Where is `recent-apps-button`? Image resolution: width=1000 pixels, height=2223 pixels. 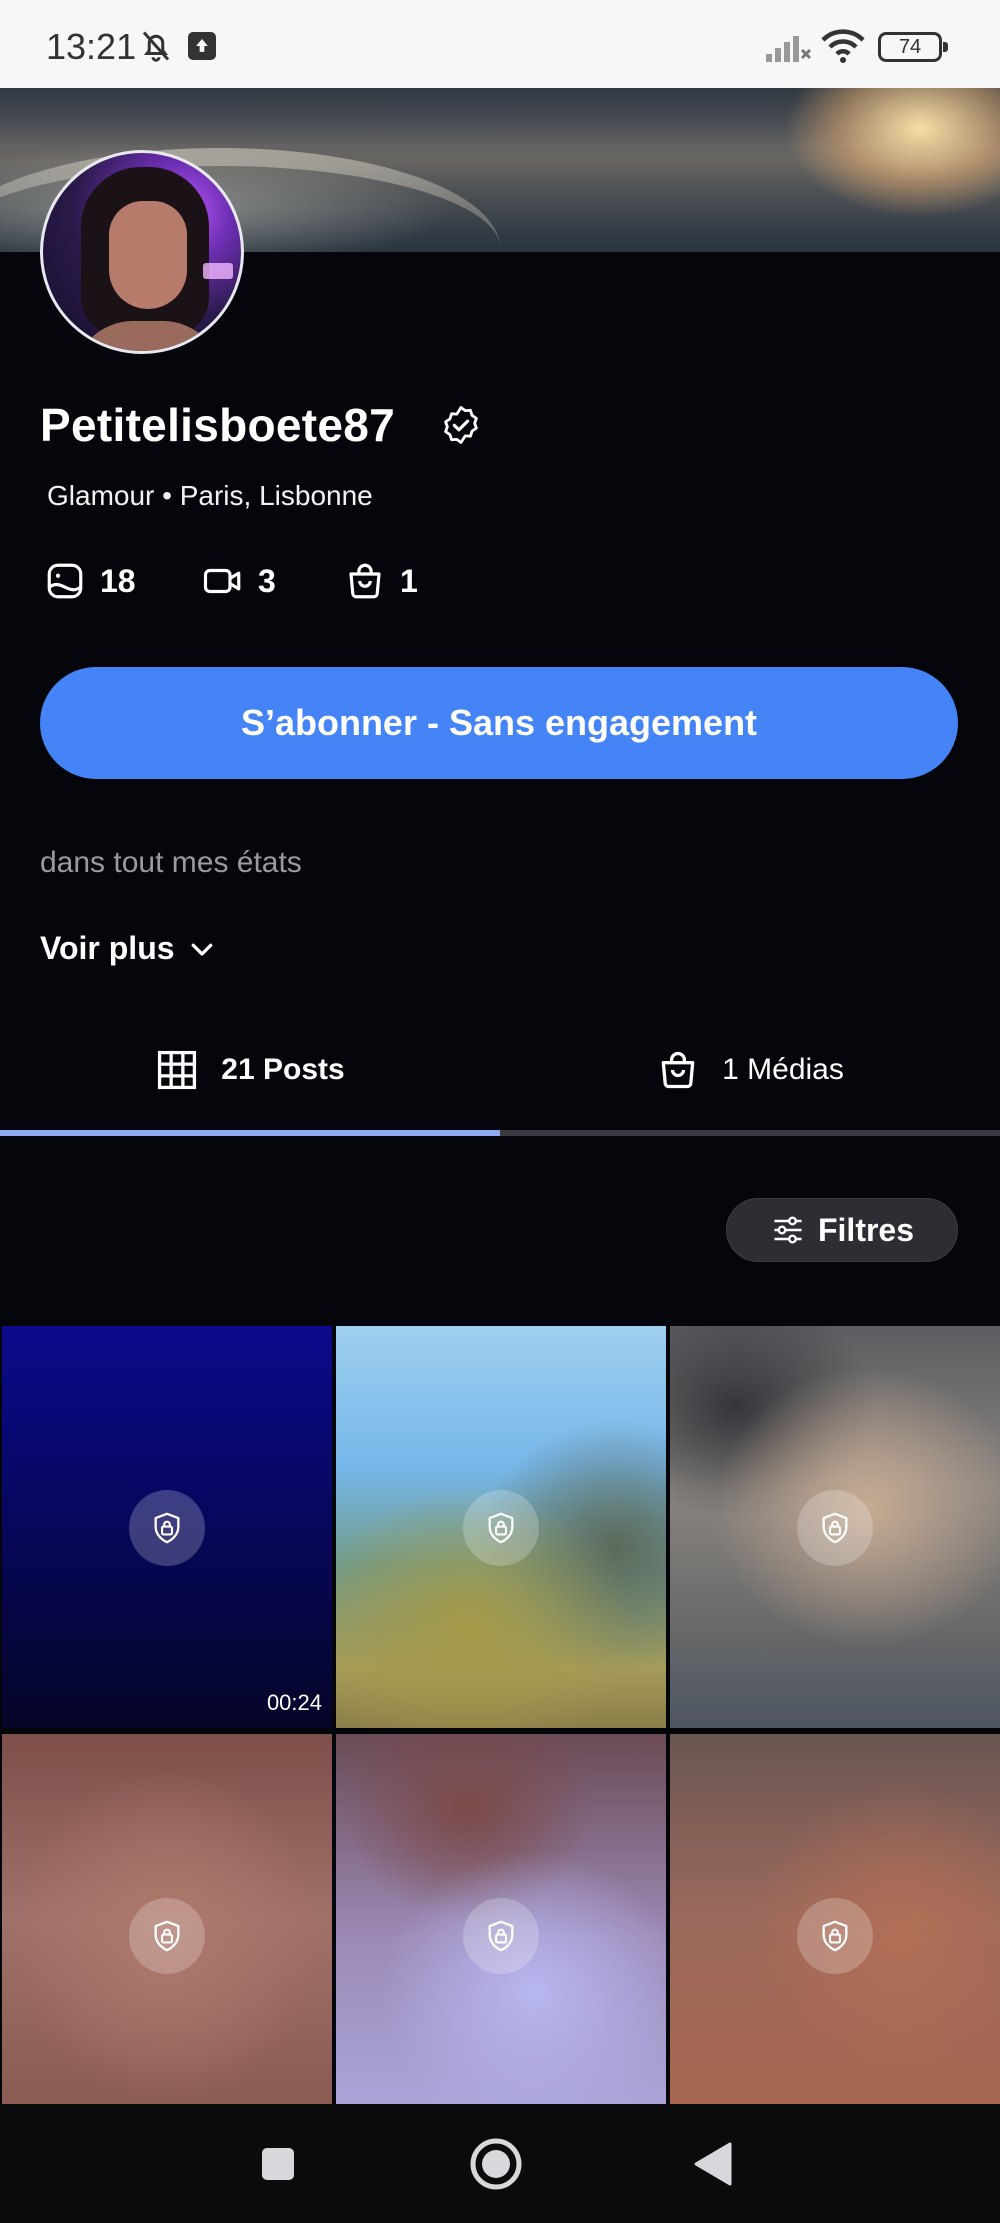
recent-apps-button is located at coordinates (278, 2164).